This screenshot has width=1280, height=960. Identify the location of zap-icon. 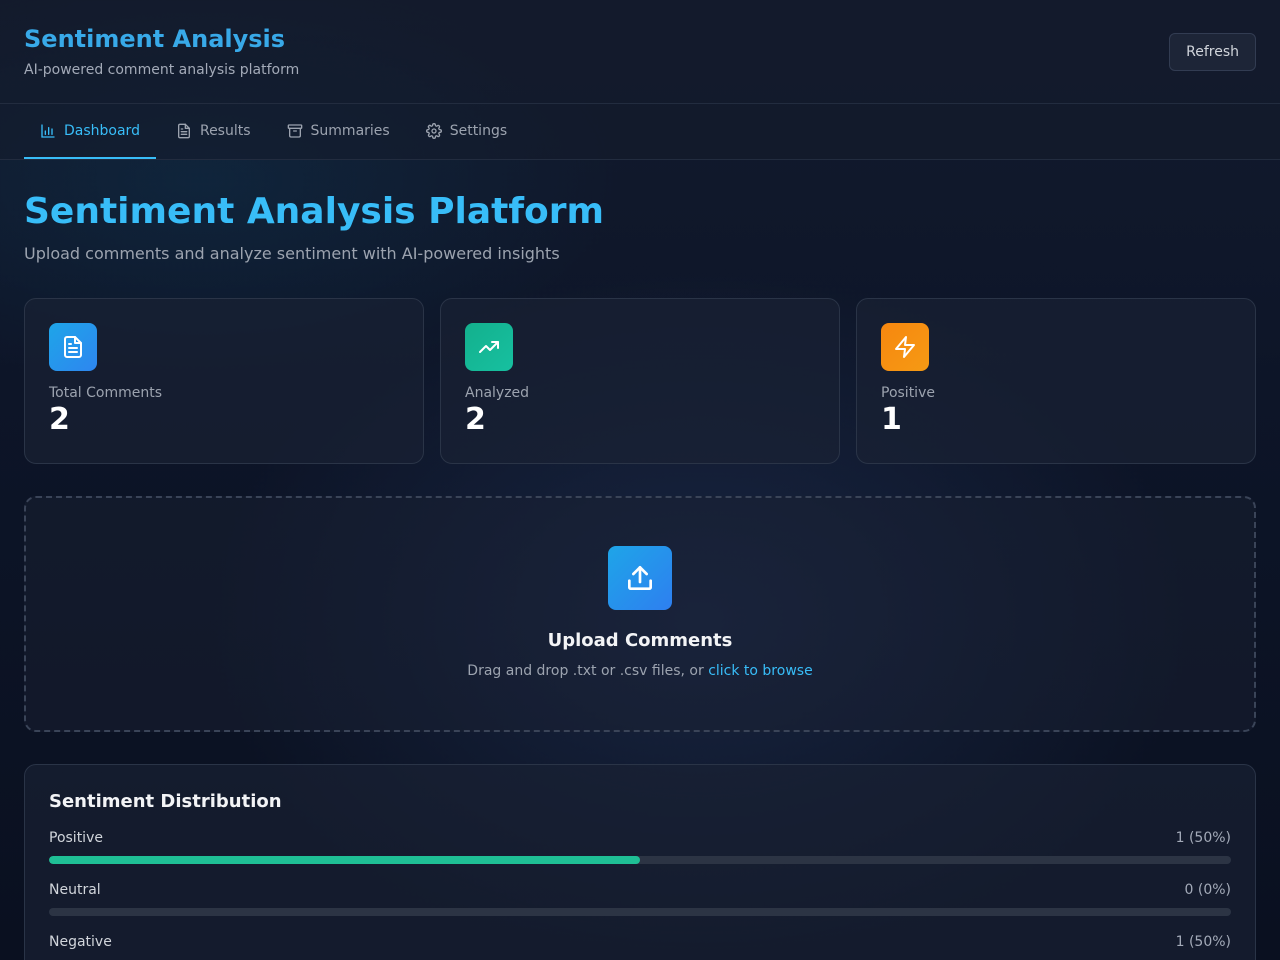
(905, 347).